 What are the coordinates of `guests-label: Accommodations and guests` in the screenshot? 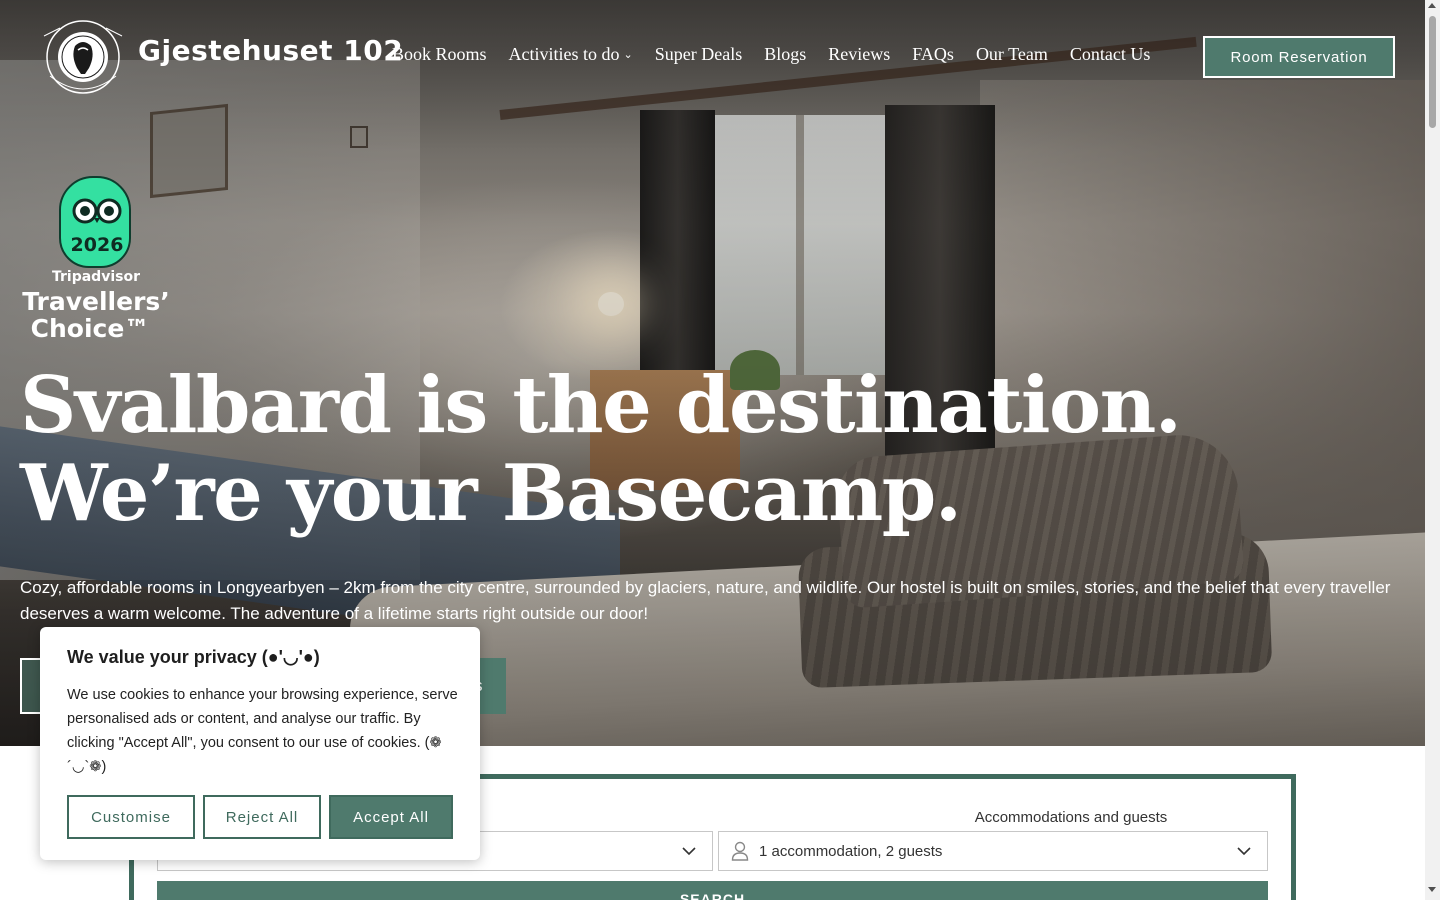 It's located at (1071, 817).